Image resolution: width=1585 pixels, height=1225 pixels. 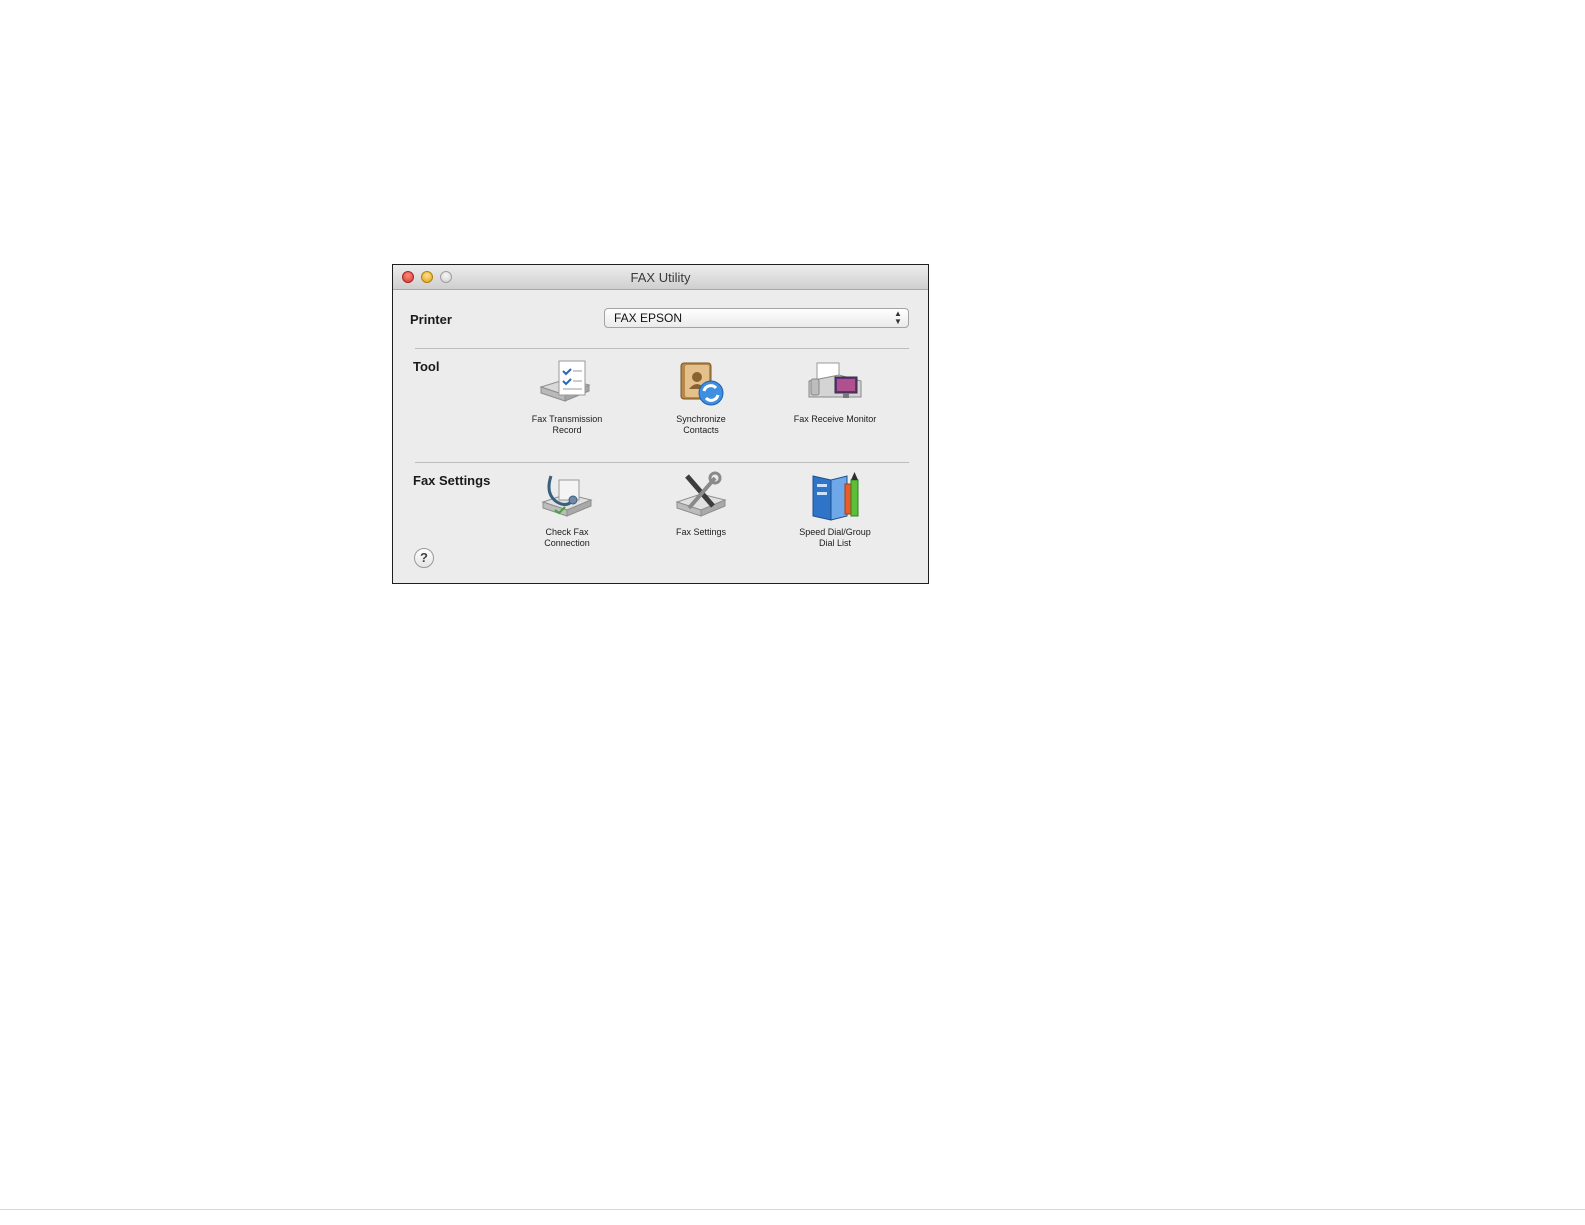 I want to click on fax-transmission-record-icon, so click(x=567, y=384).